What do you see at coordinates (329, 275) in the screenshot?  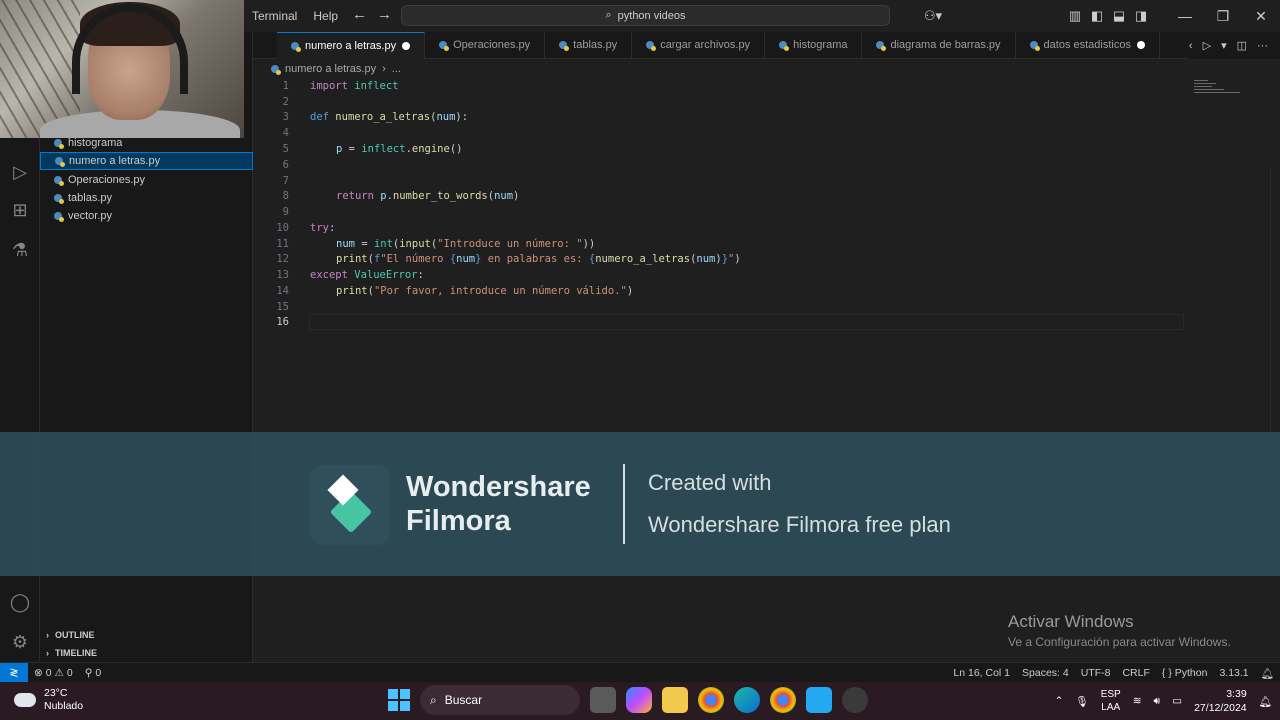 I see `keyword: except` at bounding box center [329, 275].